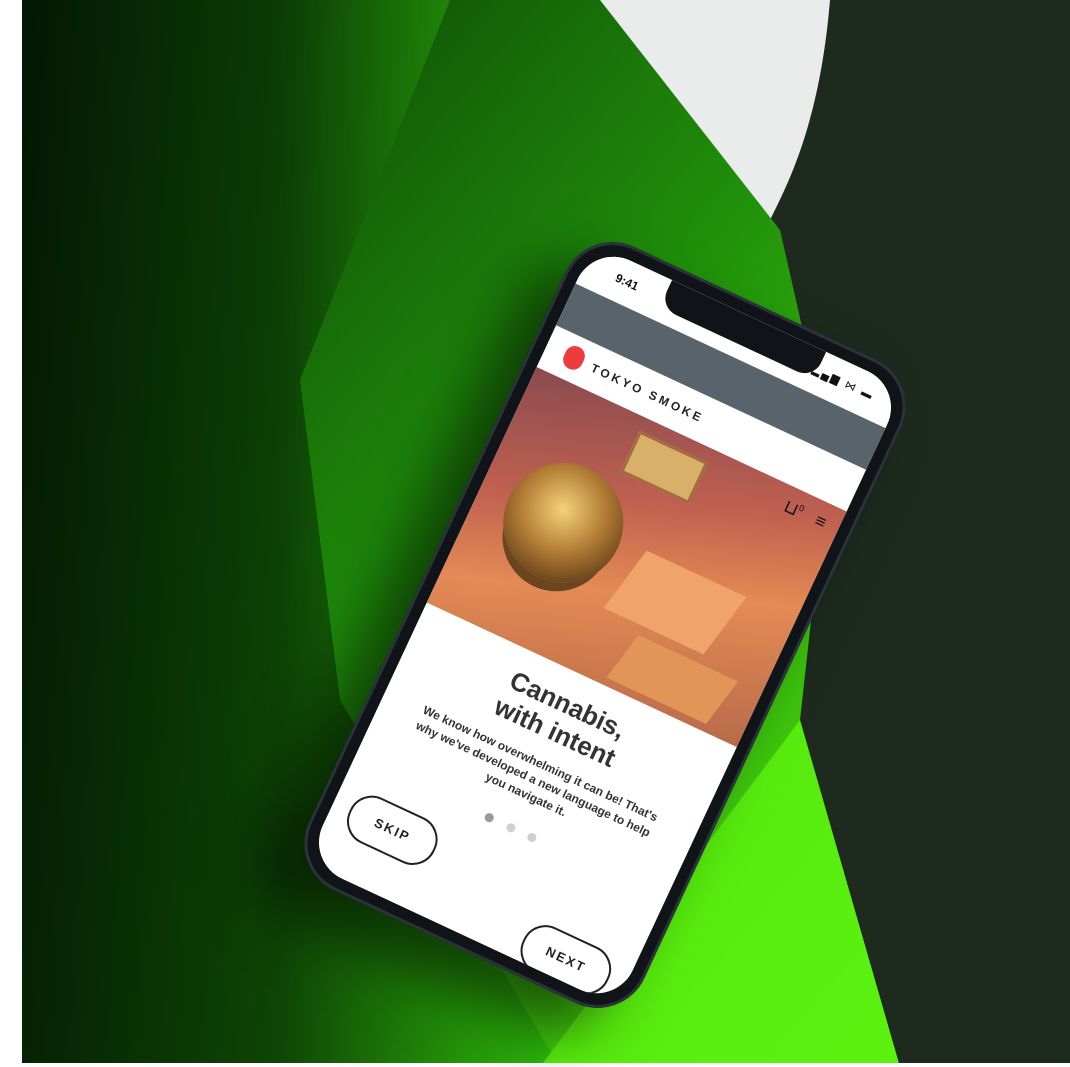 The image size is (1070, 1067). Describe the element at coordinates (675, 602) in the screenshot. I see `rolling-tray` at that location.